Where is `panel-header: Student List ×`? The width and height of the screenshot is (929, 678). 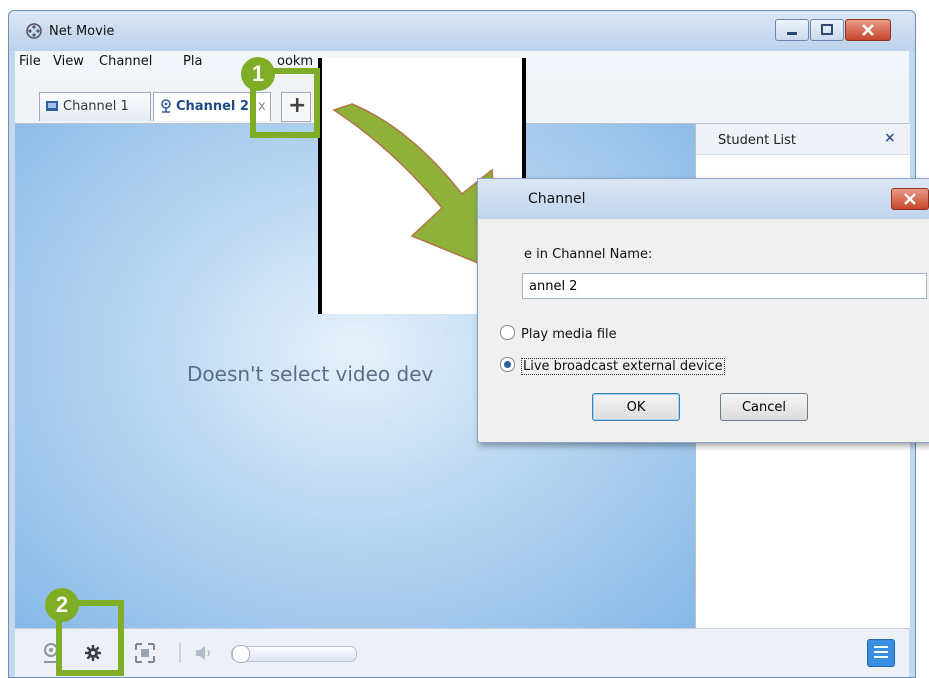
panel-header: Student List × is located at coordinates (803, 139).